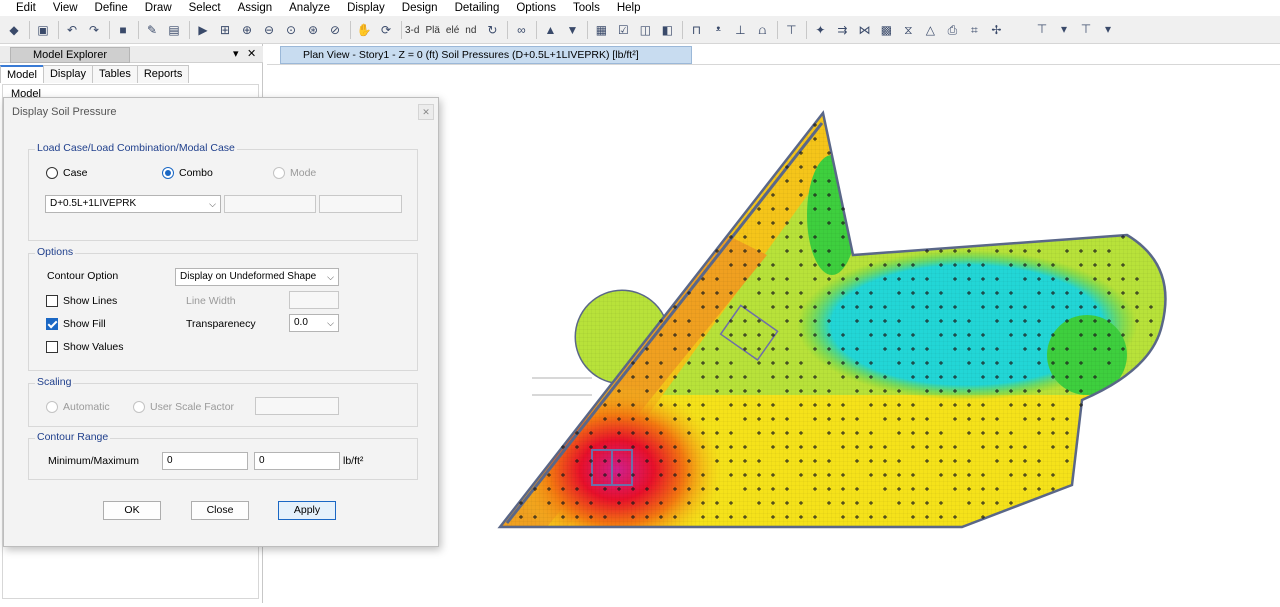 The height and width of the screenshot is (607, 1280). What do you see at coordinates (203, 30) in the screenshot?
I see `run-analysis-icon: ▶` at bounding box center [203, 30].